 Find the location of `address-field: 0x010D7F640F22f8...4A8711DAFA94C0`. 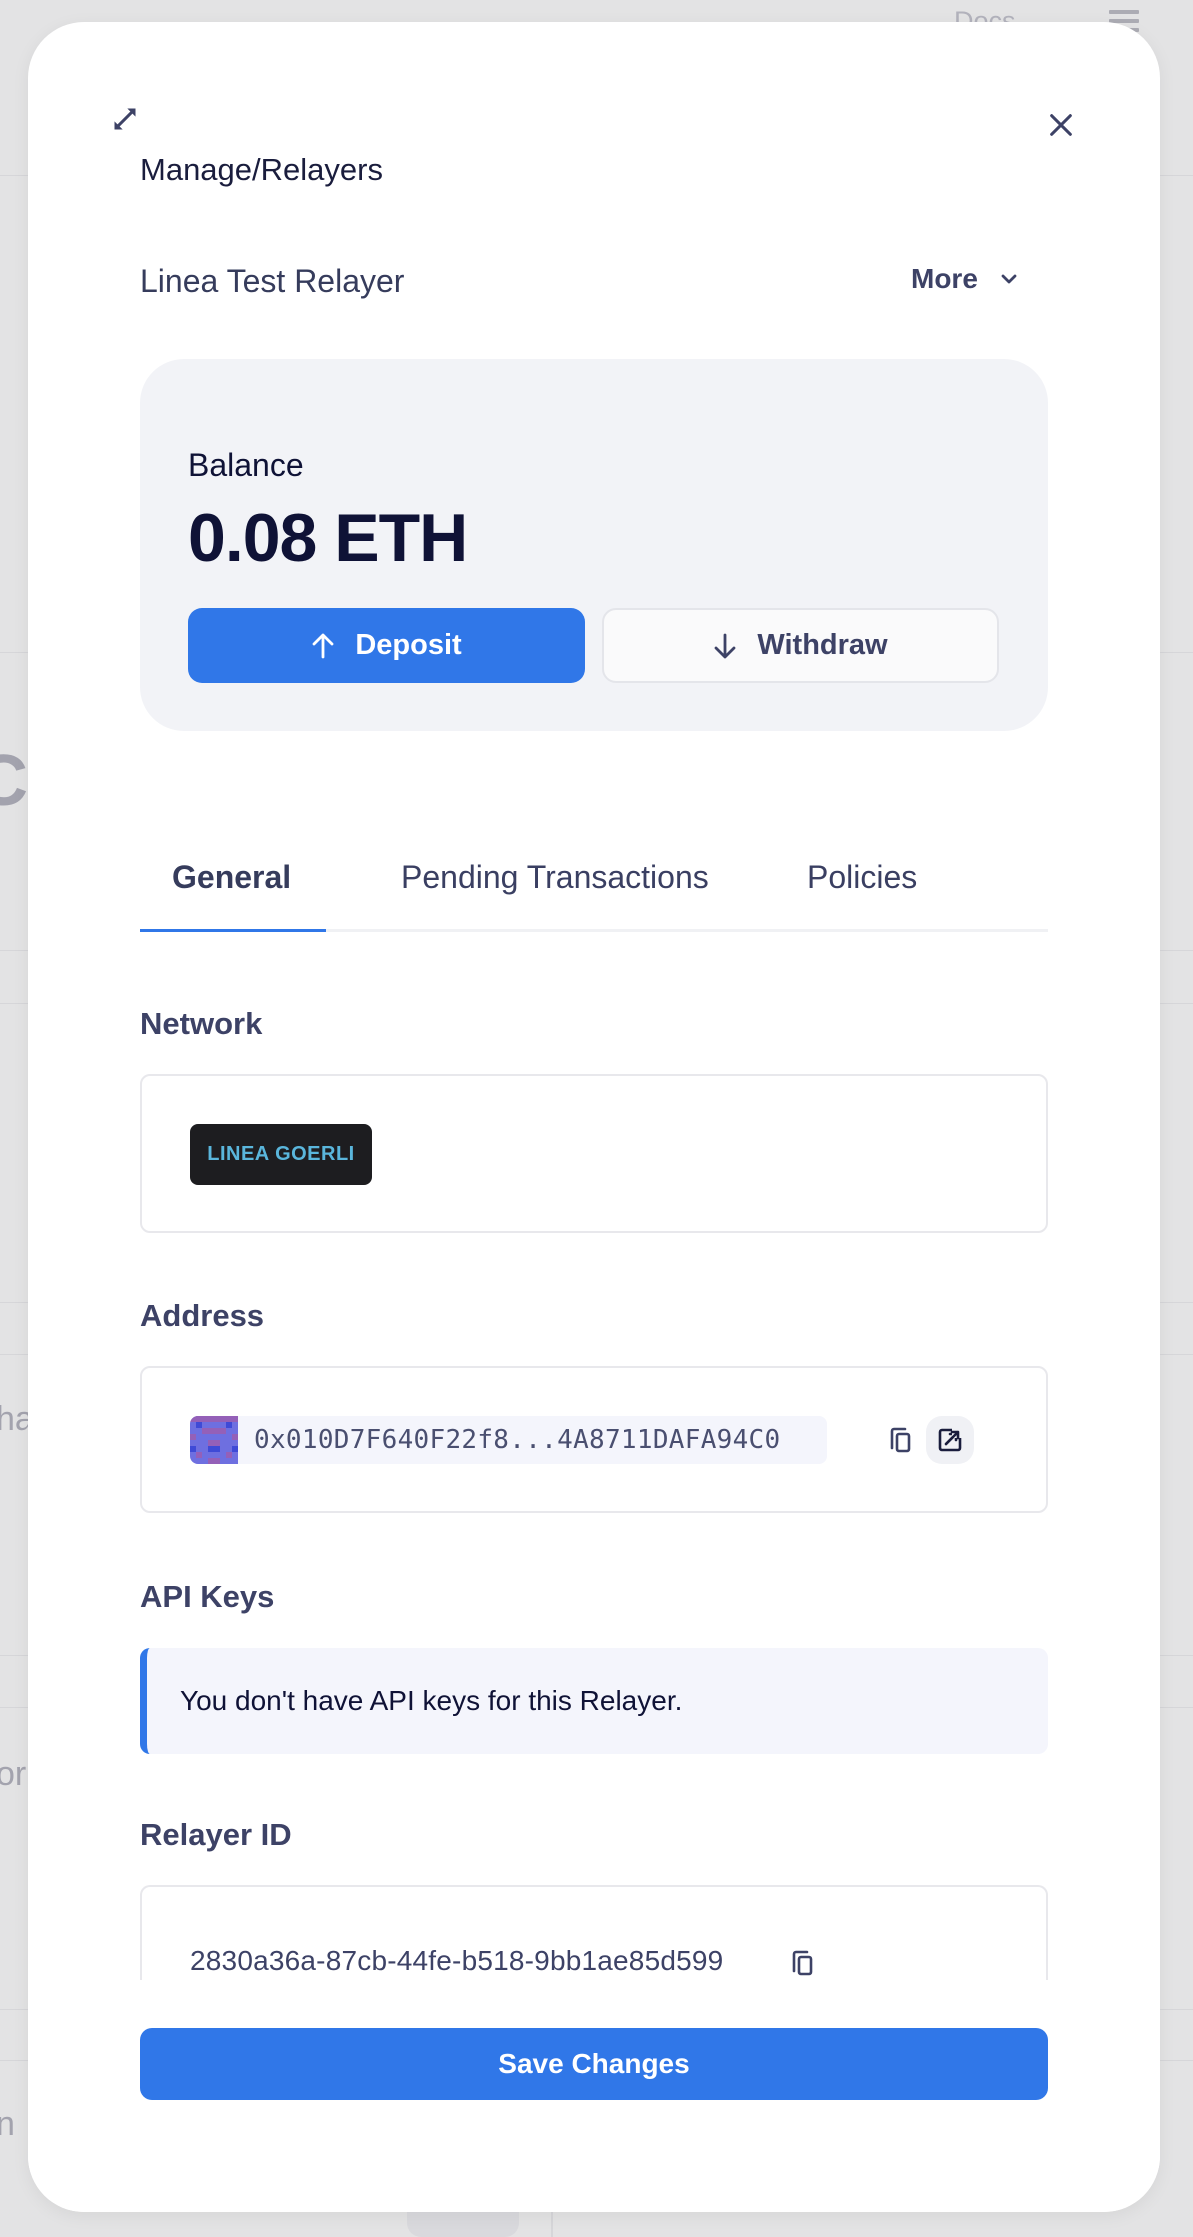

address-field: 0x010D7F640F22f8...4A8711DAFA94C0 is located at coordinates (594, 1439).